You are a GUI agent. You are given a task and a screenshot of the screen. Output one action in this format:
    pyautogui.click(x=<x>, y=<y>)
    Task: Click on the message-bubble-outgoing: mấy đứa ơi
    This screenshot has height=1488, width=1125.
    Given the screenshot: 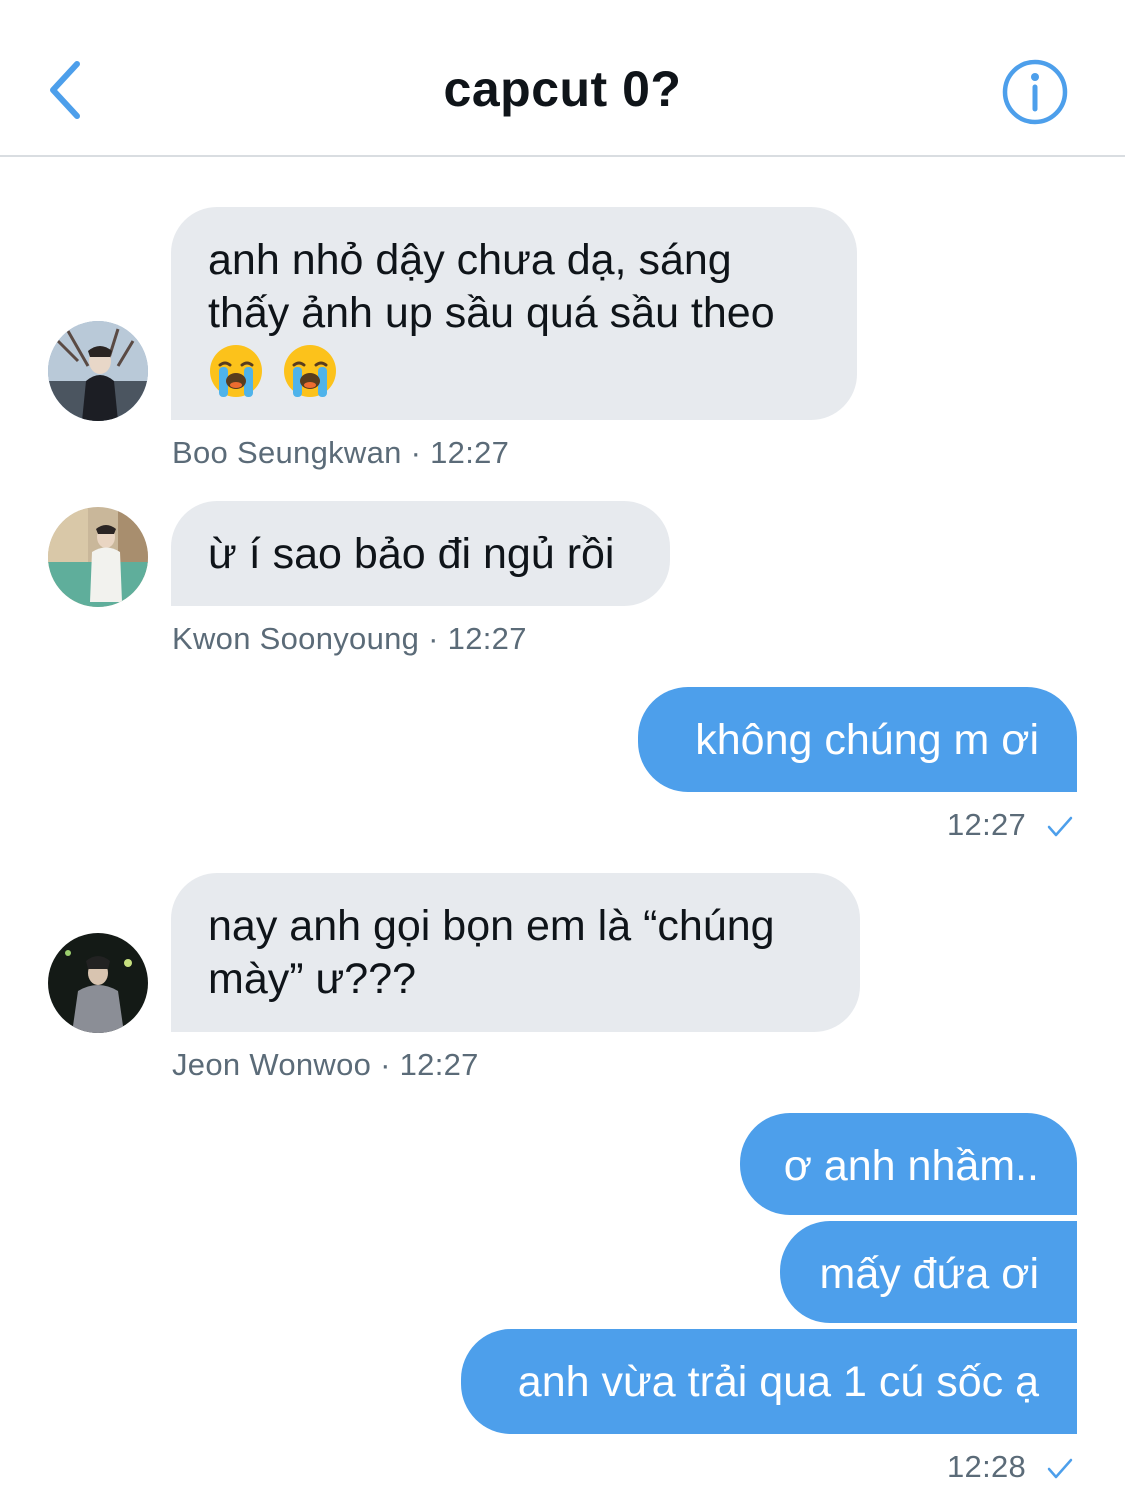 What is the action you would take?
    pyautogui.click(x=928, y=1272)
    